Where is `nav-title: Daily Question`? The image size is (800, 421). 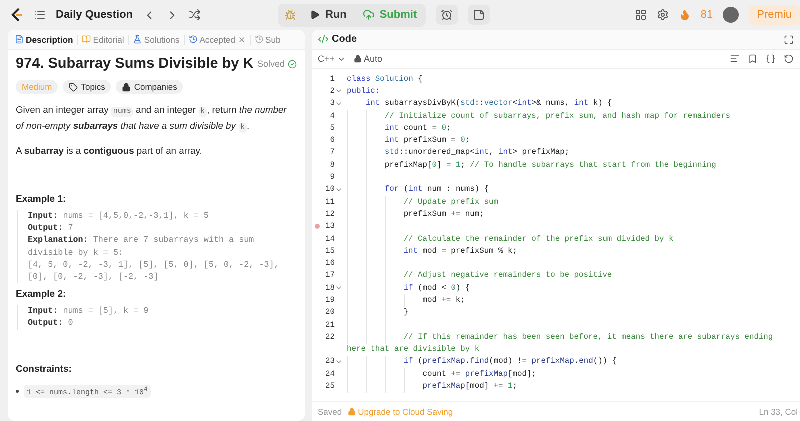 nav-title: Daily Question is located at coordinates (95, 15).